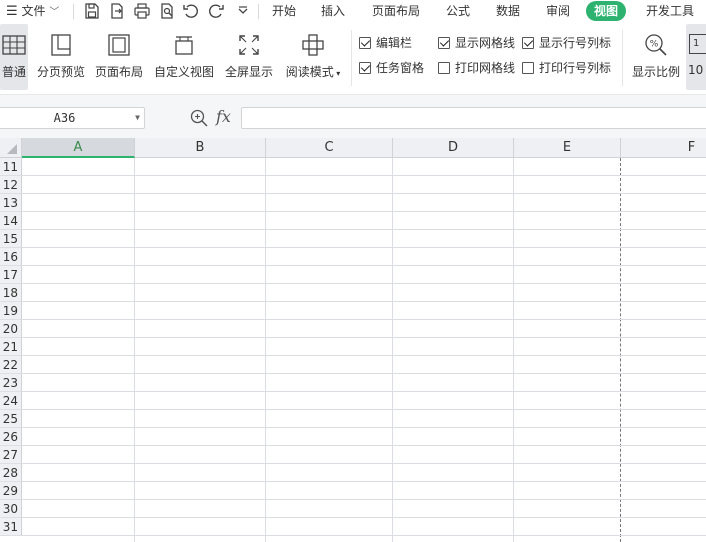  I want to click on zoom-ratio-label: 显示比例, so click(655, 72).